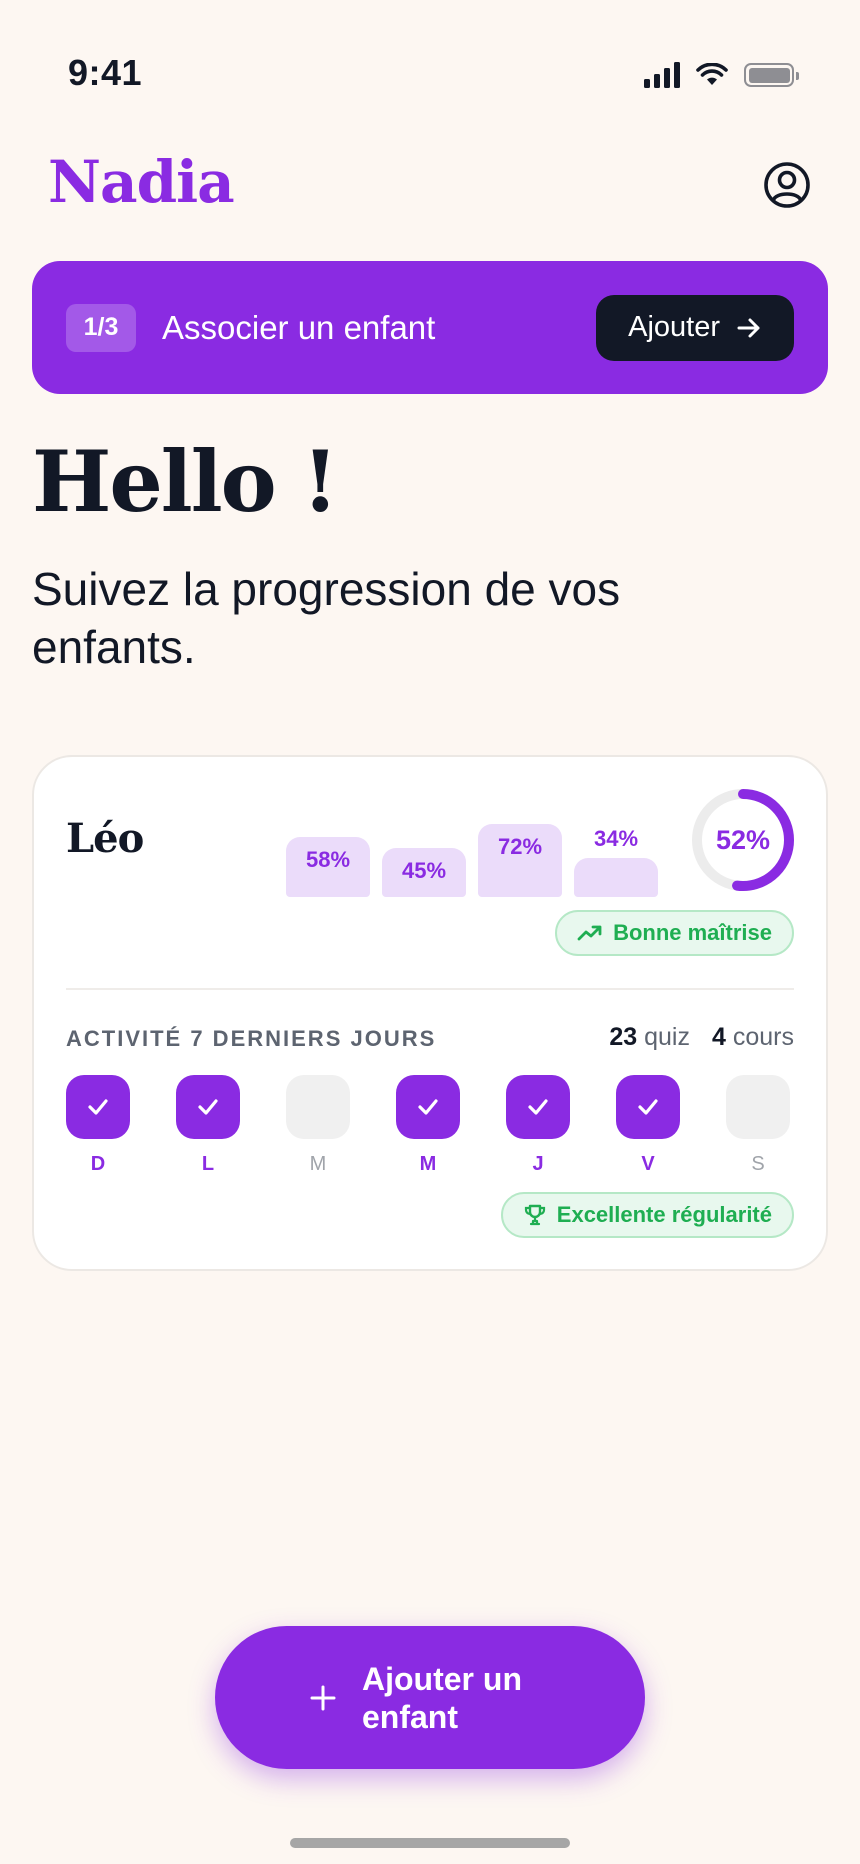  What do you see at coordinates (430, 989) in the screenshot?
I see `card-divider` at bounding box center [430, 989].